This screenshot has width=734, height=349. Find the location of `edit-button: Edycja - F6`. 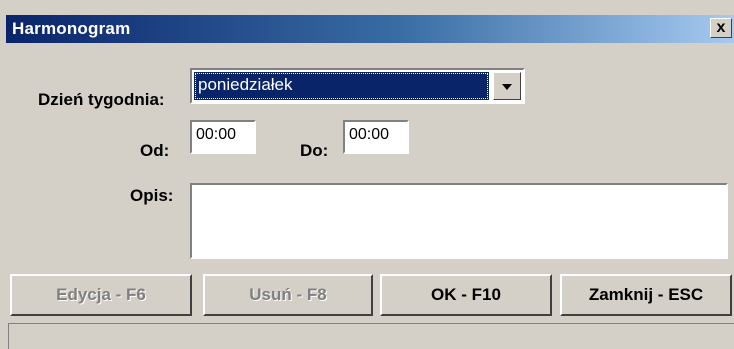

edit-button: Edycja - F6 is located at coordinates (101, 295).